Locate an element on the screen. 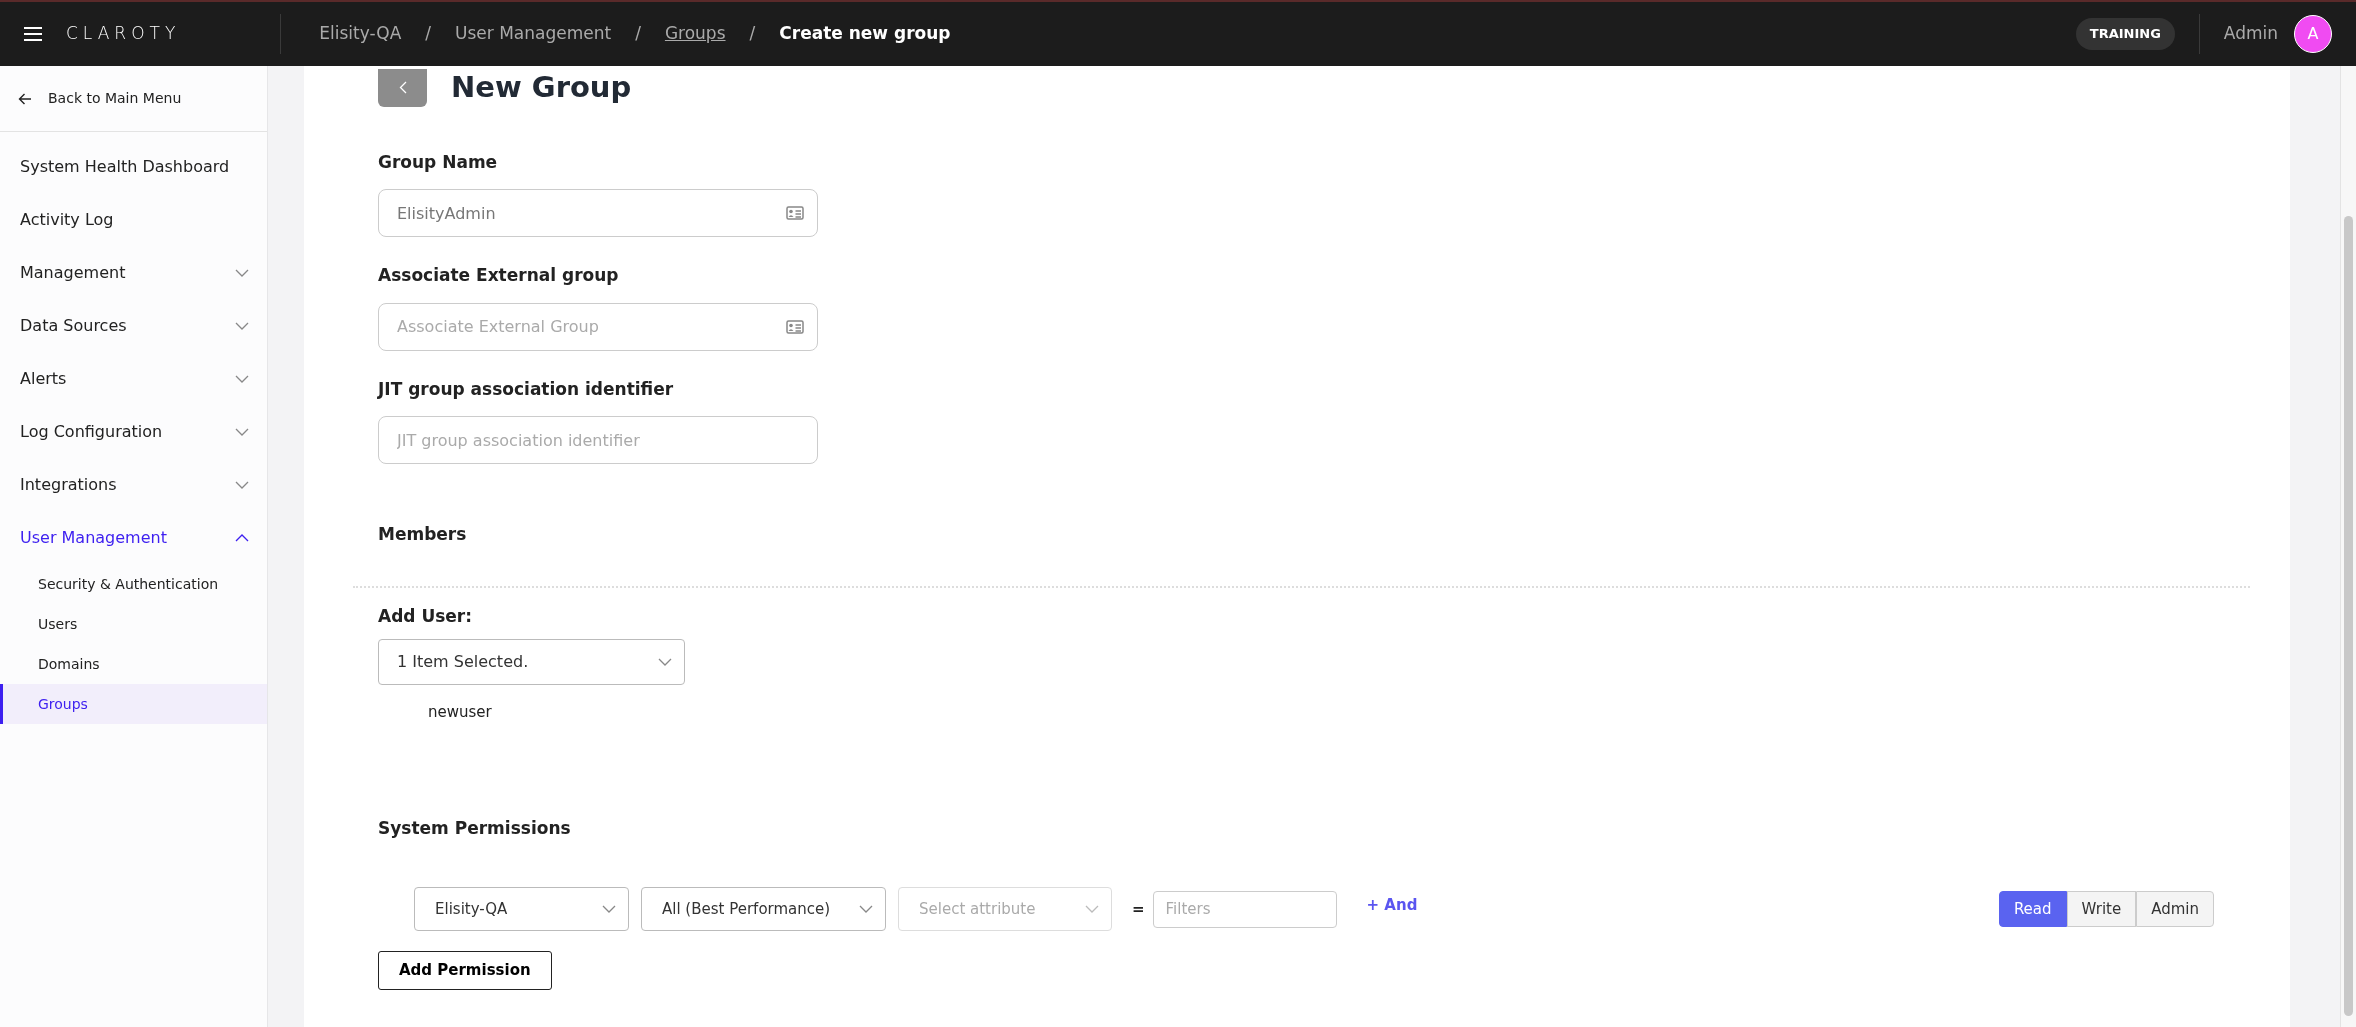 The height and width of the screenshot is (1027, 2356). scrollbar is located at coordinates (2348, 546).